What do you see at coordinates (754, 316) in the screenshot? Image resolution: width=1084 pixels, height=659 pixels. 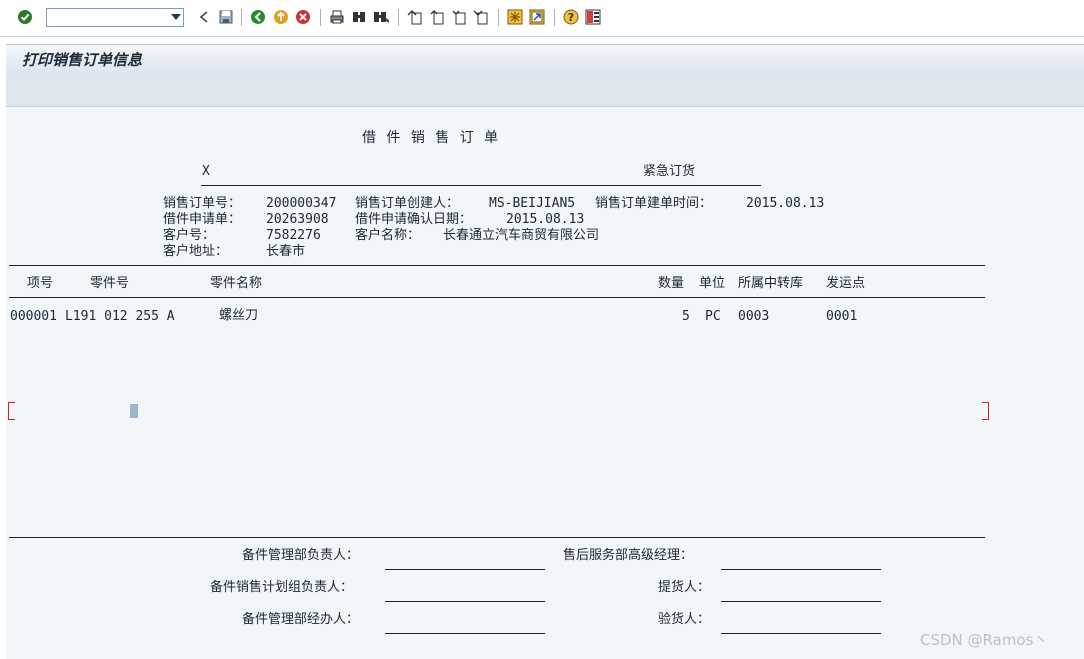 I see `row-warehouse: 0003` at bounding box center [754, 316].